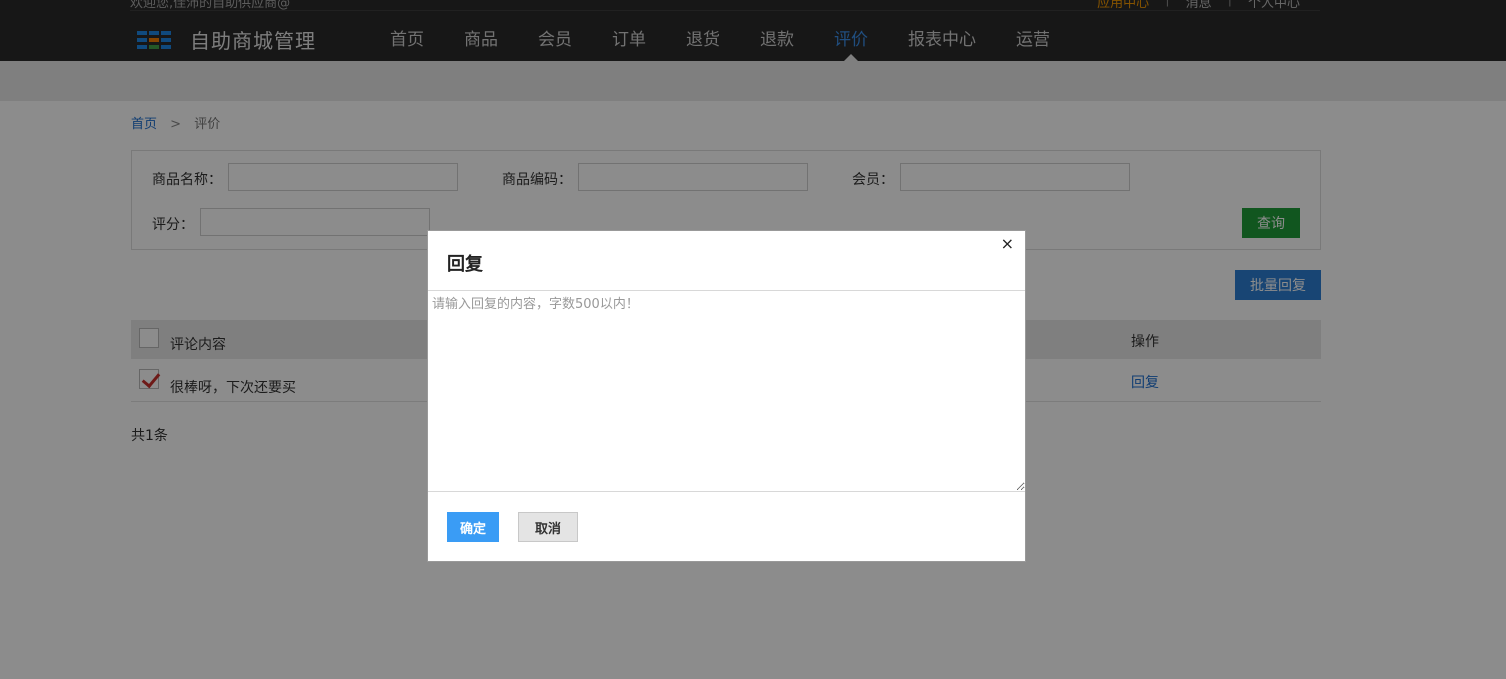 Image resolution: width=1506 pixels, height=679 pixels. I want to click on dialog-title: 回复, so click(465, 264).